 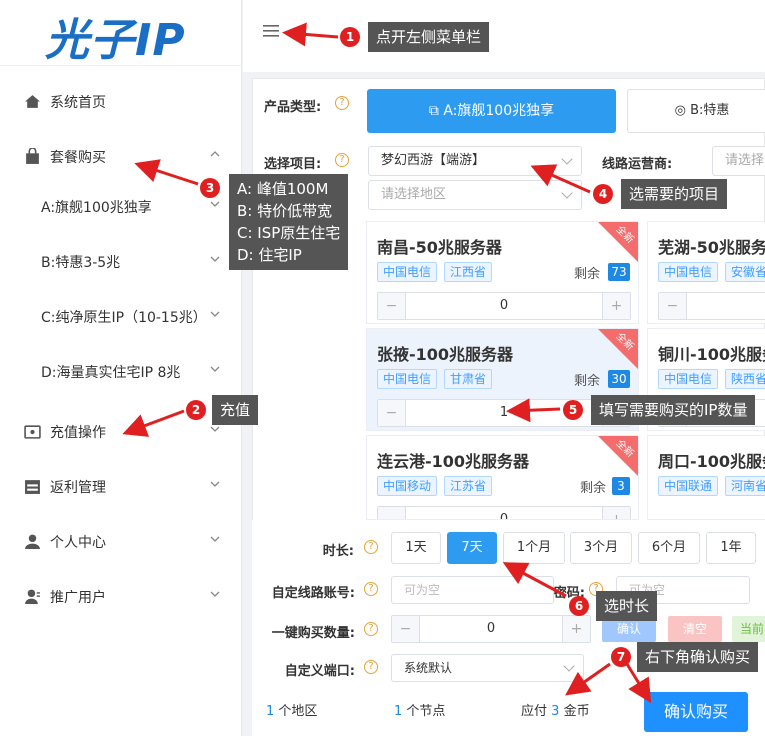 I want to click on custom-port-label: 自定义端口:, so click(x=319, y=671).